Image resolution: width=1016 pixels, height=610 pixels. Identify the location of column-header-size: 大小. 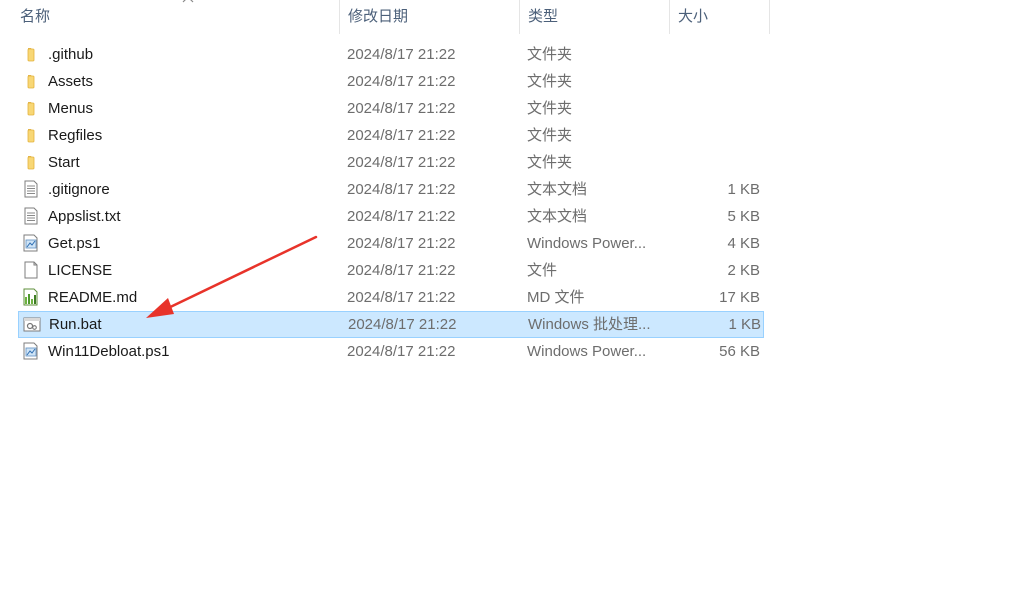
(720, 17).